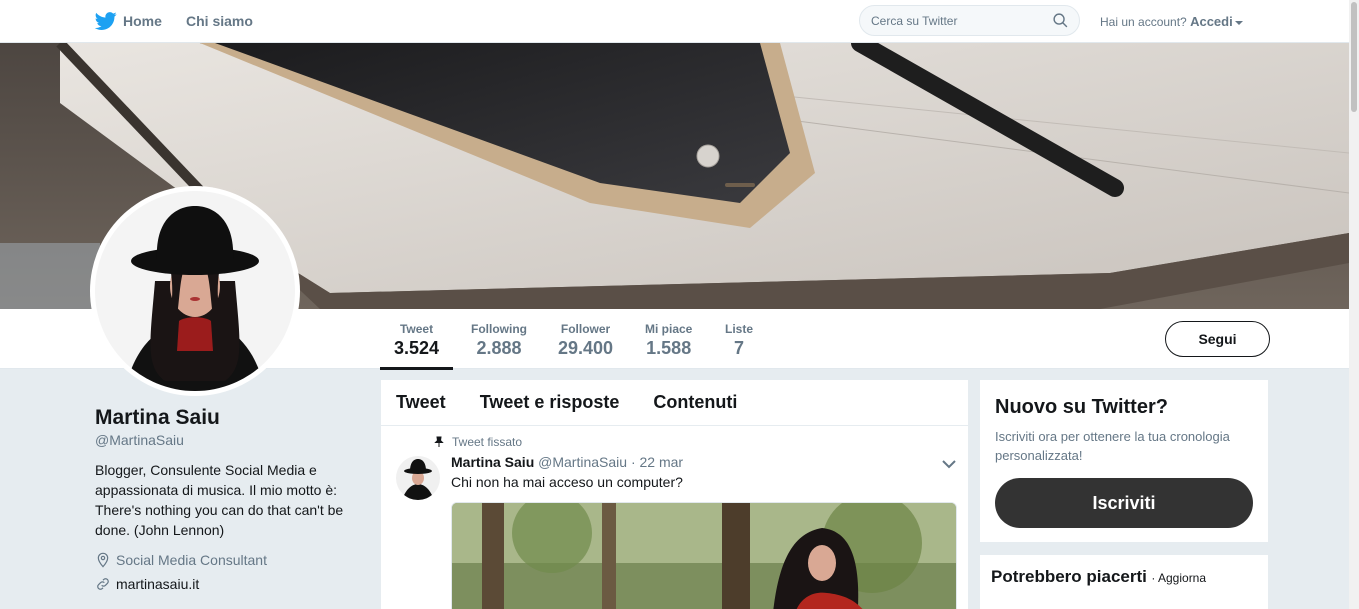  Describe the element at coordinates (1211, 21) in the screenshot. I see `login-link: Accedi` at that location.